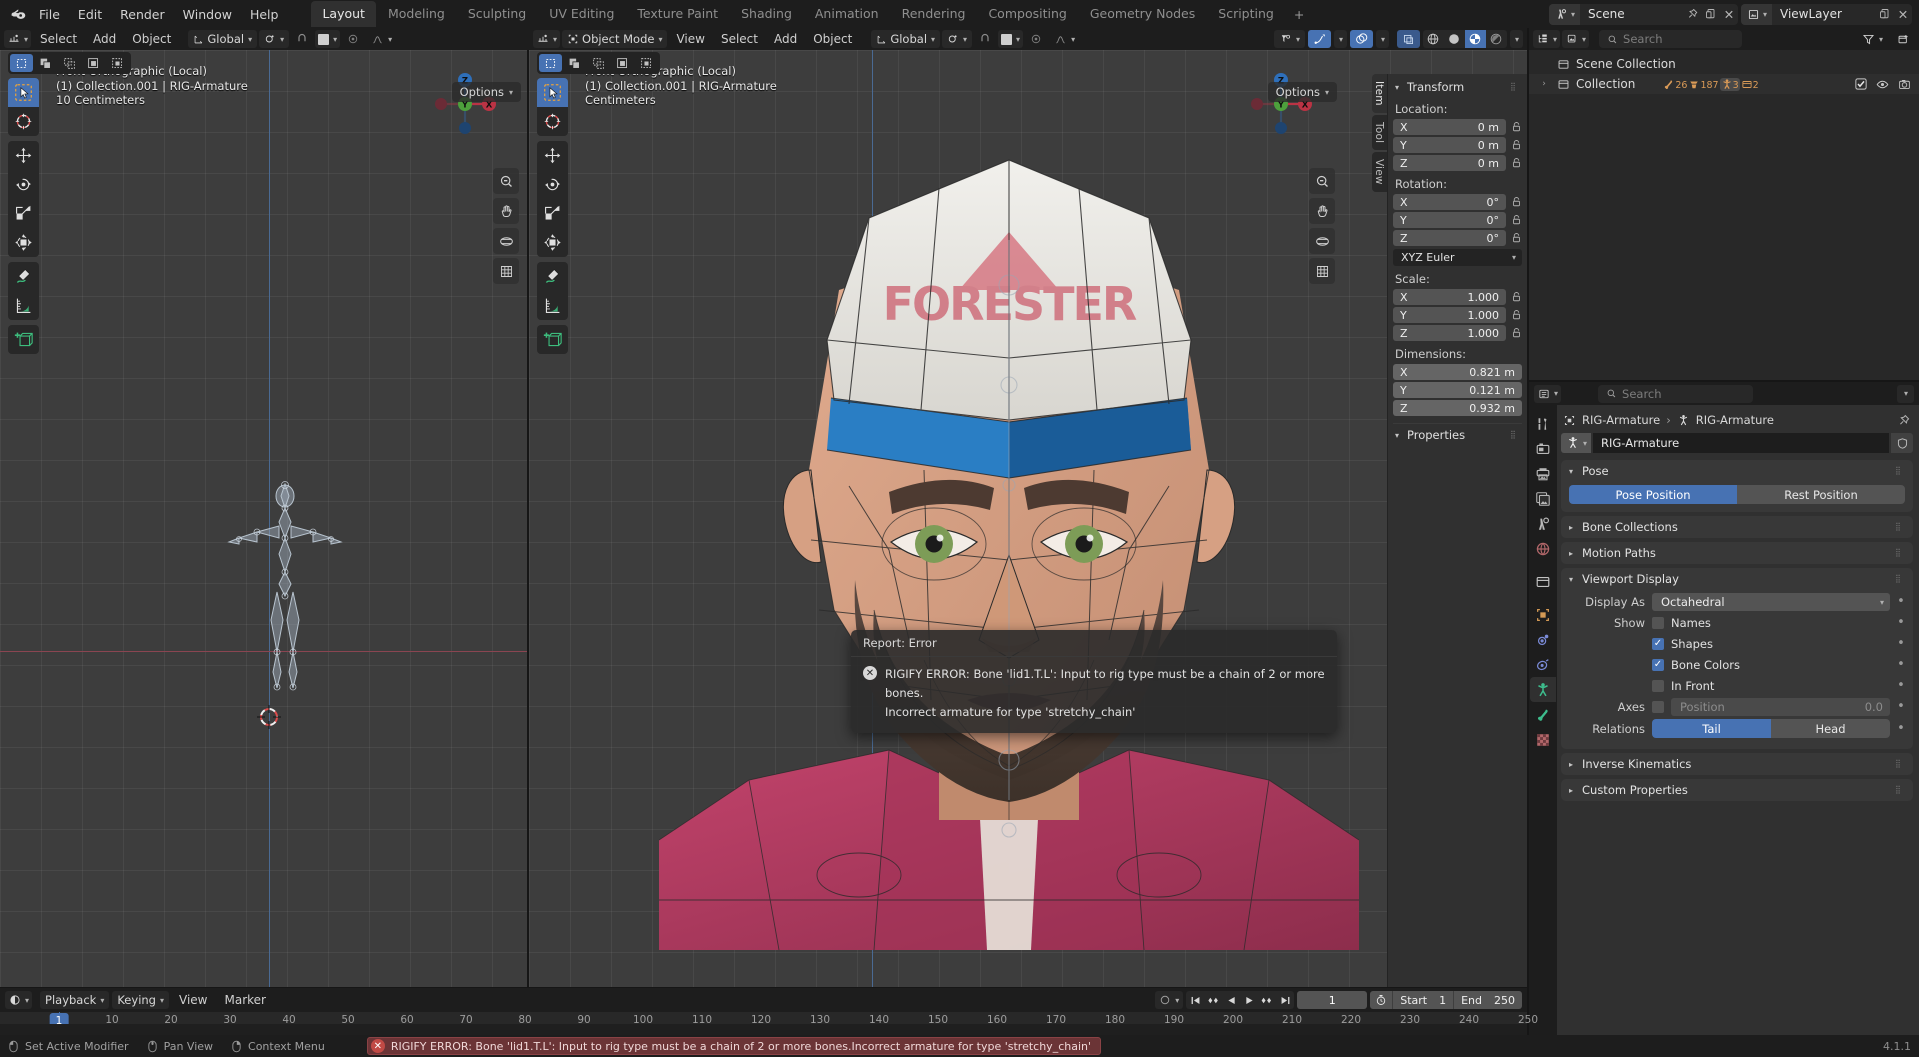  What do you see at coordinates (1281, 104) in the screenshot?
I see `viewport-b-axis-gizmo: Z X Y` at bounding box center [1281, 104].